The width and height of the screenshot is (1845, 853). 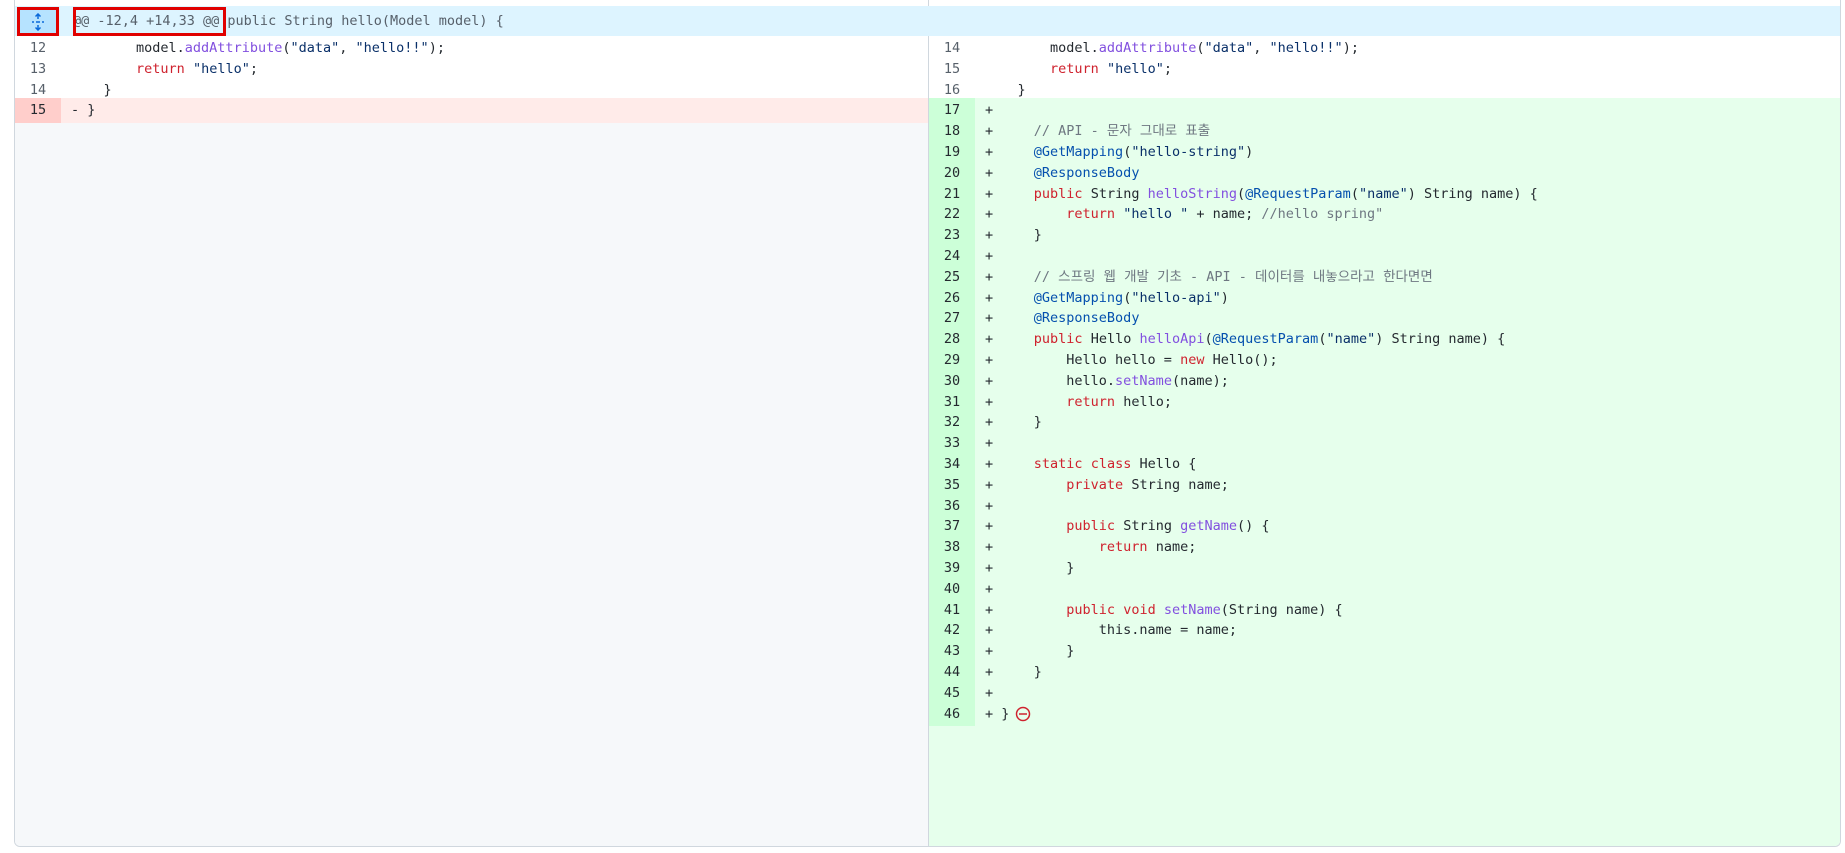 What do you see at coordinates (1192, 360) in the screenshot?
I see `code-token: new` at bounding box center [1192, 360].